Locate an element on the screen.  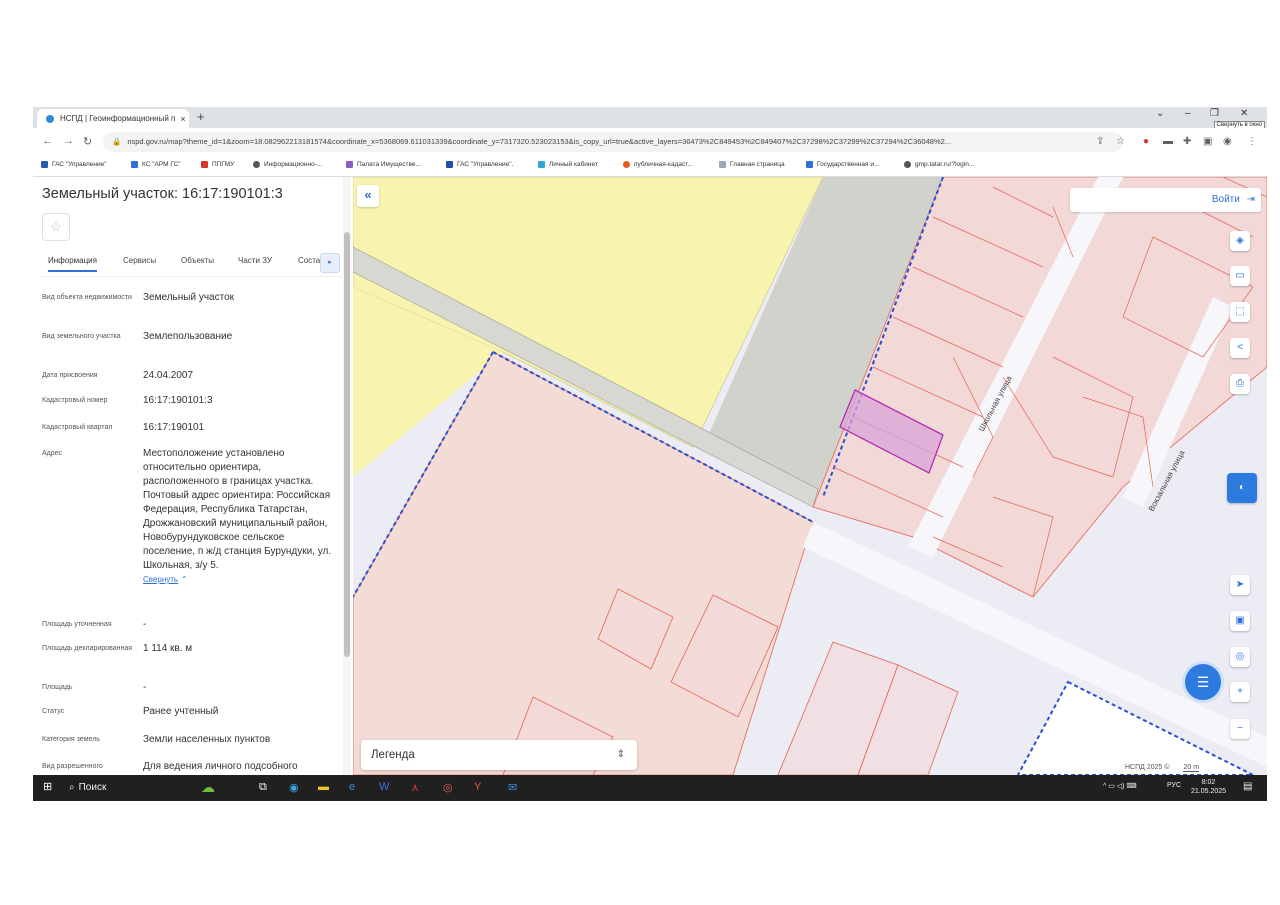
globe-icon is located at coordinates (907, 164).